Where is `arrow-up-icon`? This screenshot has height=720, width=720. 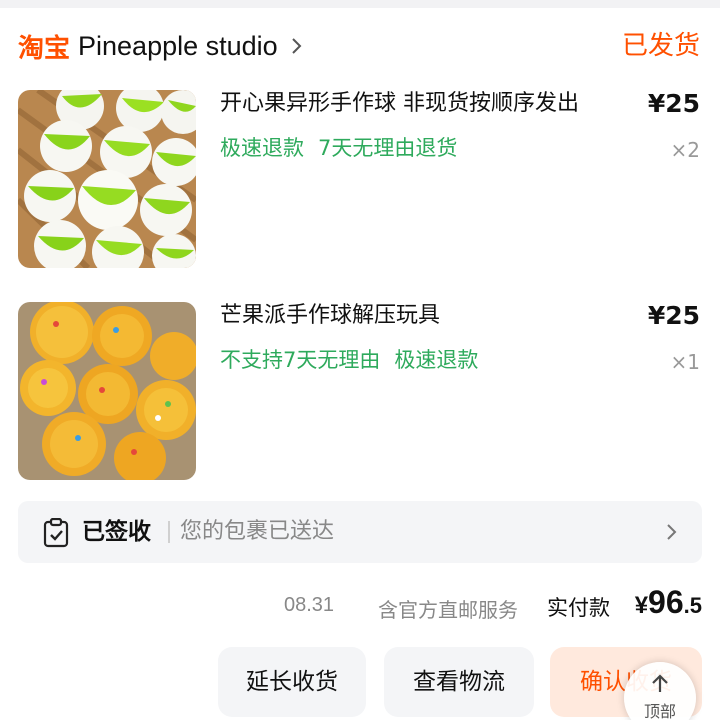 arrow-up-icon is located at coordinates (660, 683).